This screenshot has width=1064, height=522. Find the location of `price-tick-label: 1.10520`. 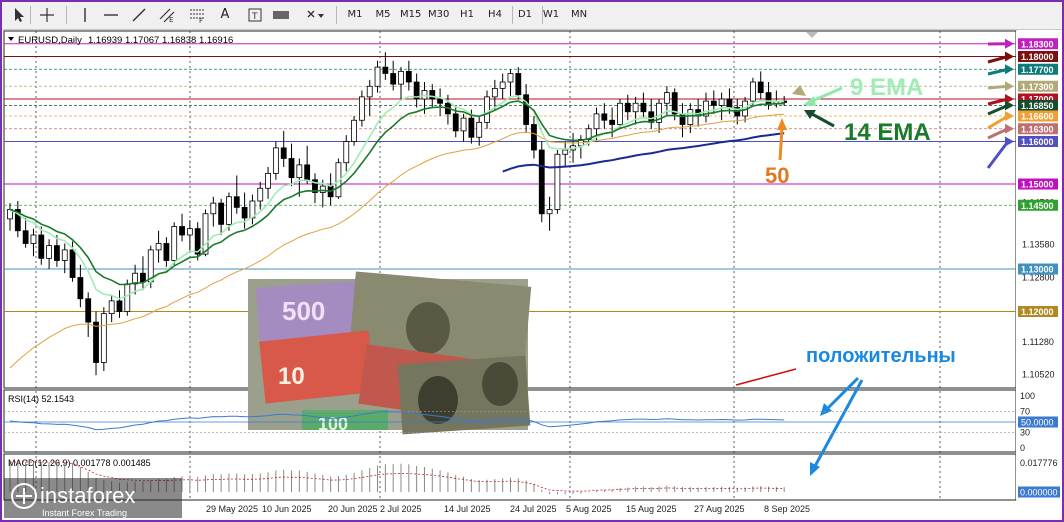

price-tick-label: 1.10520 is located at coordinates (1038, 374).